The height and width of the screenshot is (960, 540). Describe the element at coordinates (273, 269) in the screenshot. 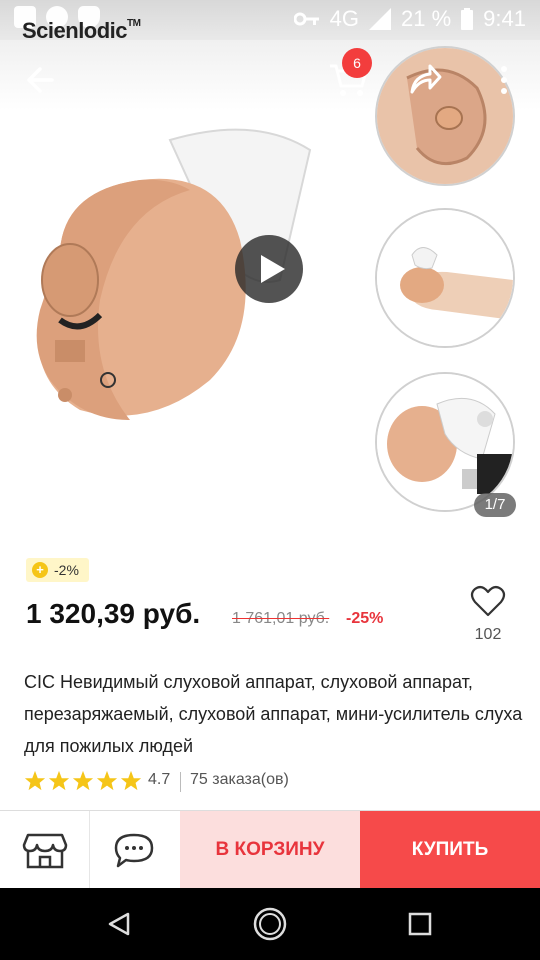

I see `play-icon` at that location.